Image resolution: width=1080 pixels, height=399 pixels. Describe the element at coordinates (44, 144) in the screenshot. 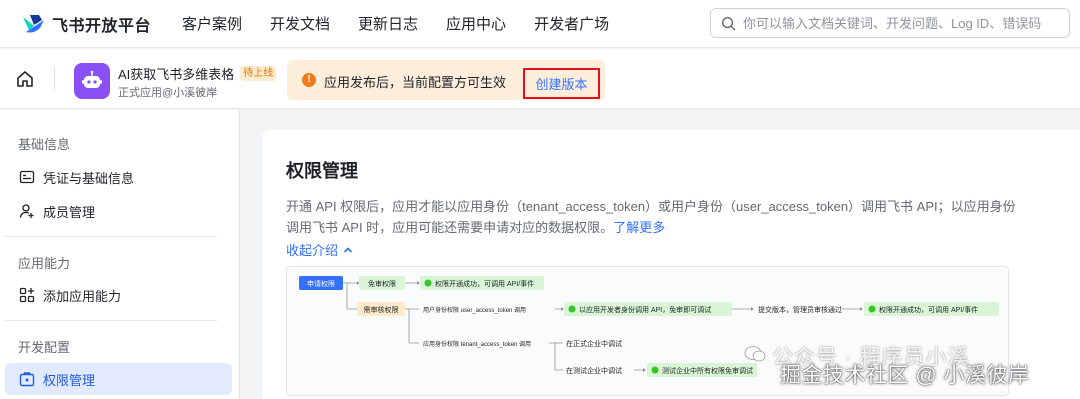

I see `sidebar-section-basic: 基础信息` at that location.